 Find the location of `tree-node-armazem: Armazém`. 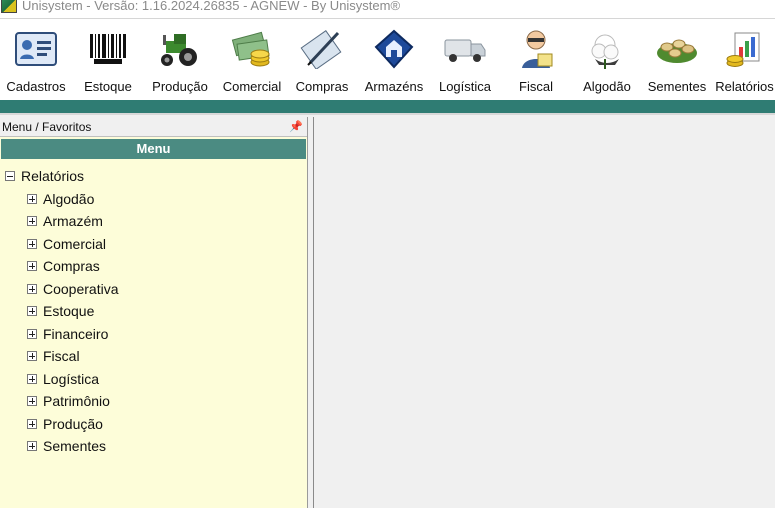

tree-node-armazem: Armazém is located at coordinates (153, 221).